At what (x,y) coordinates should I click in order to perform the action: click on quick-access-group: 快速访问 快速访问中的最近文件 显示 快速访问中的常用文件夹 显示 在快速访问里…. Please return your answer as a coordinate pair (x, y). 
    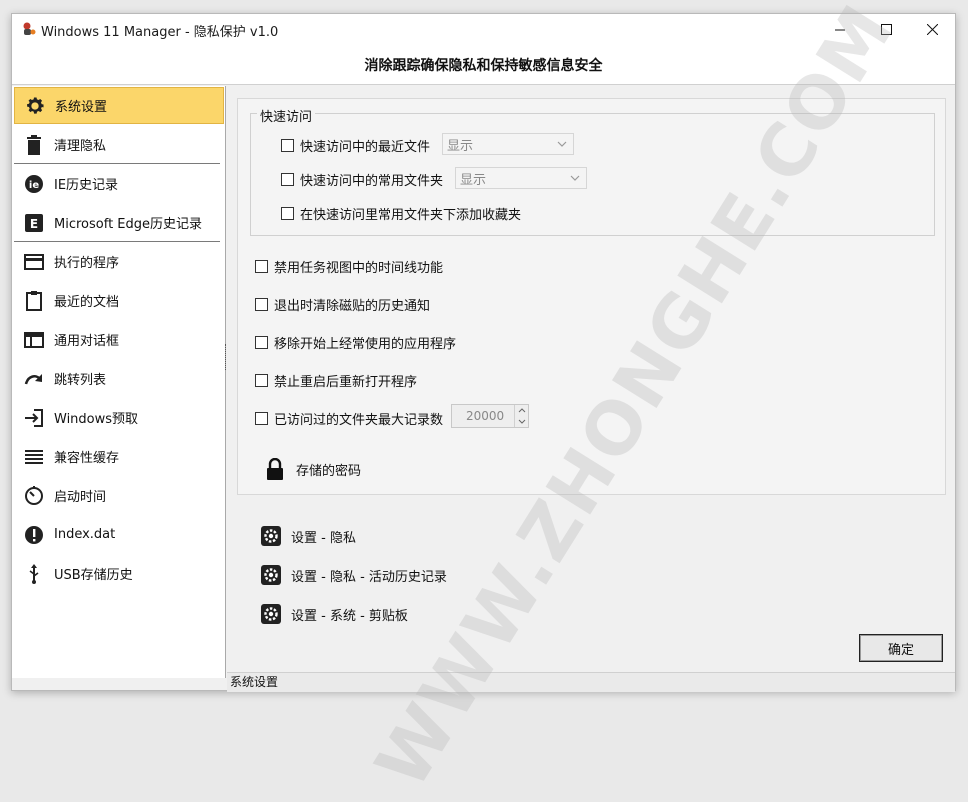
    Looking at the image, I should click on (592, 171).